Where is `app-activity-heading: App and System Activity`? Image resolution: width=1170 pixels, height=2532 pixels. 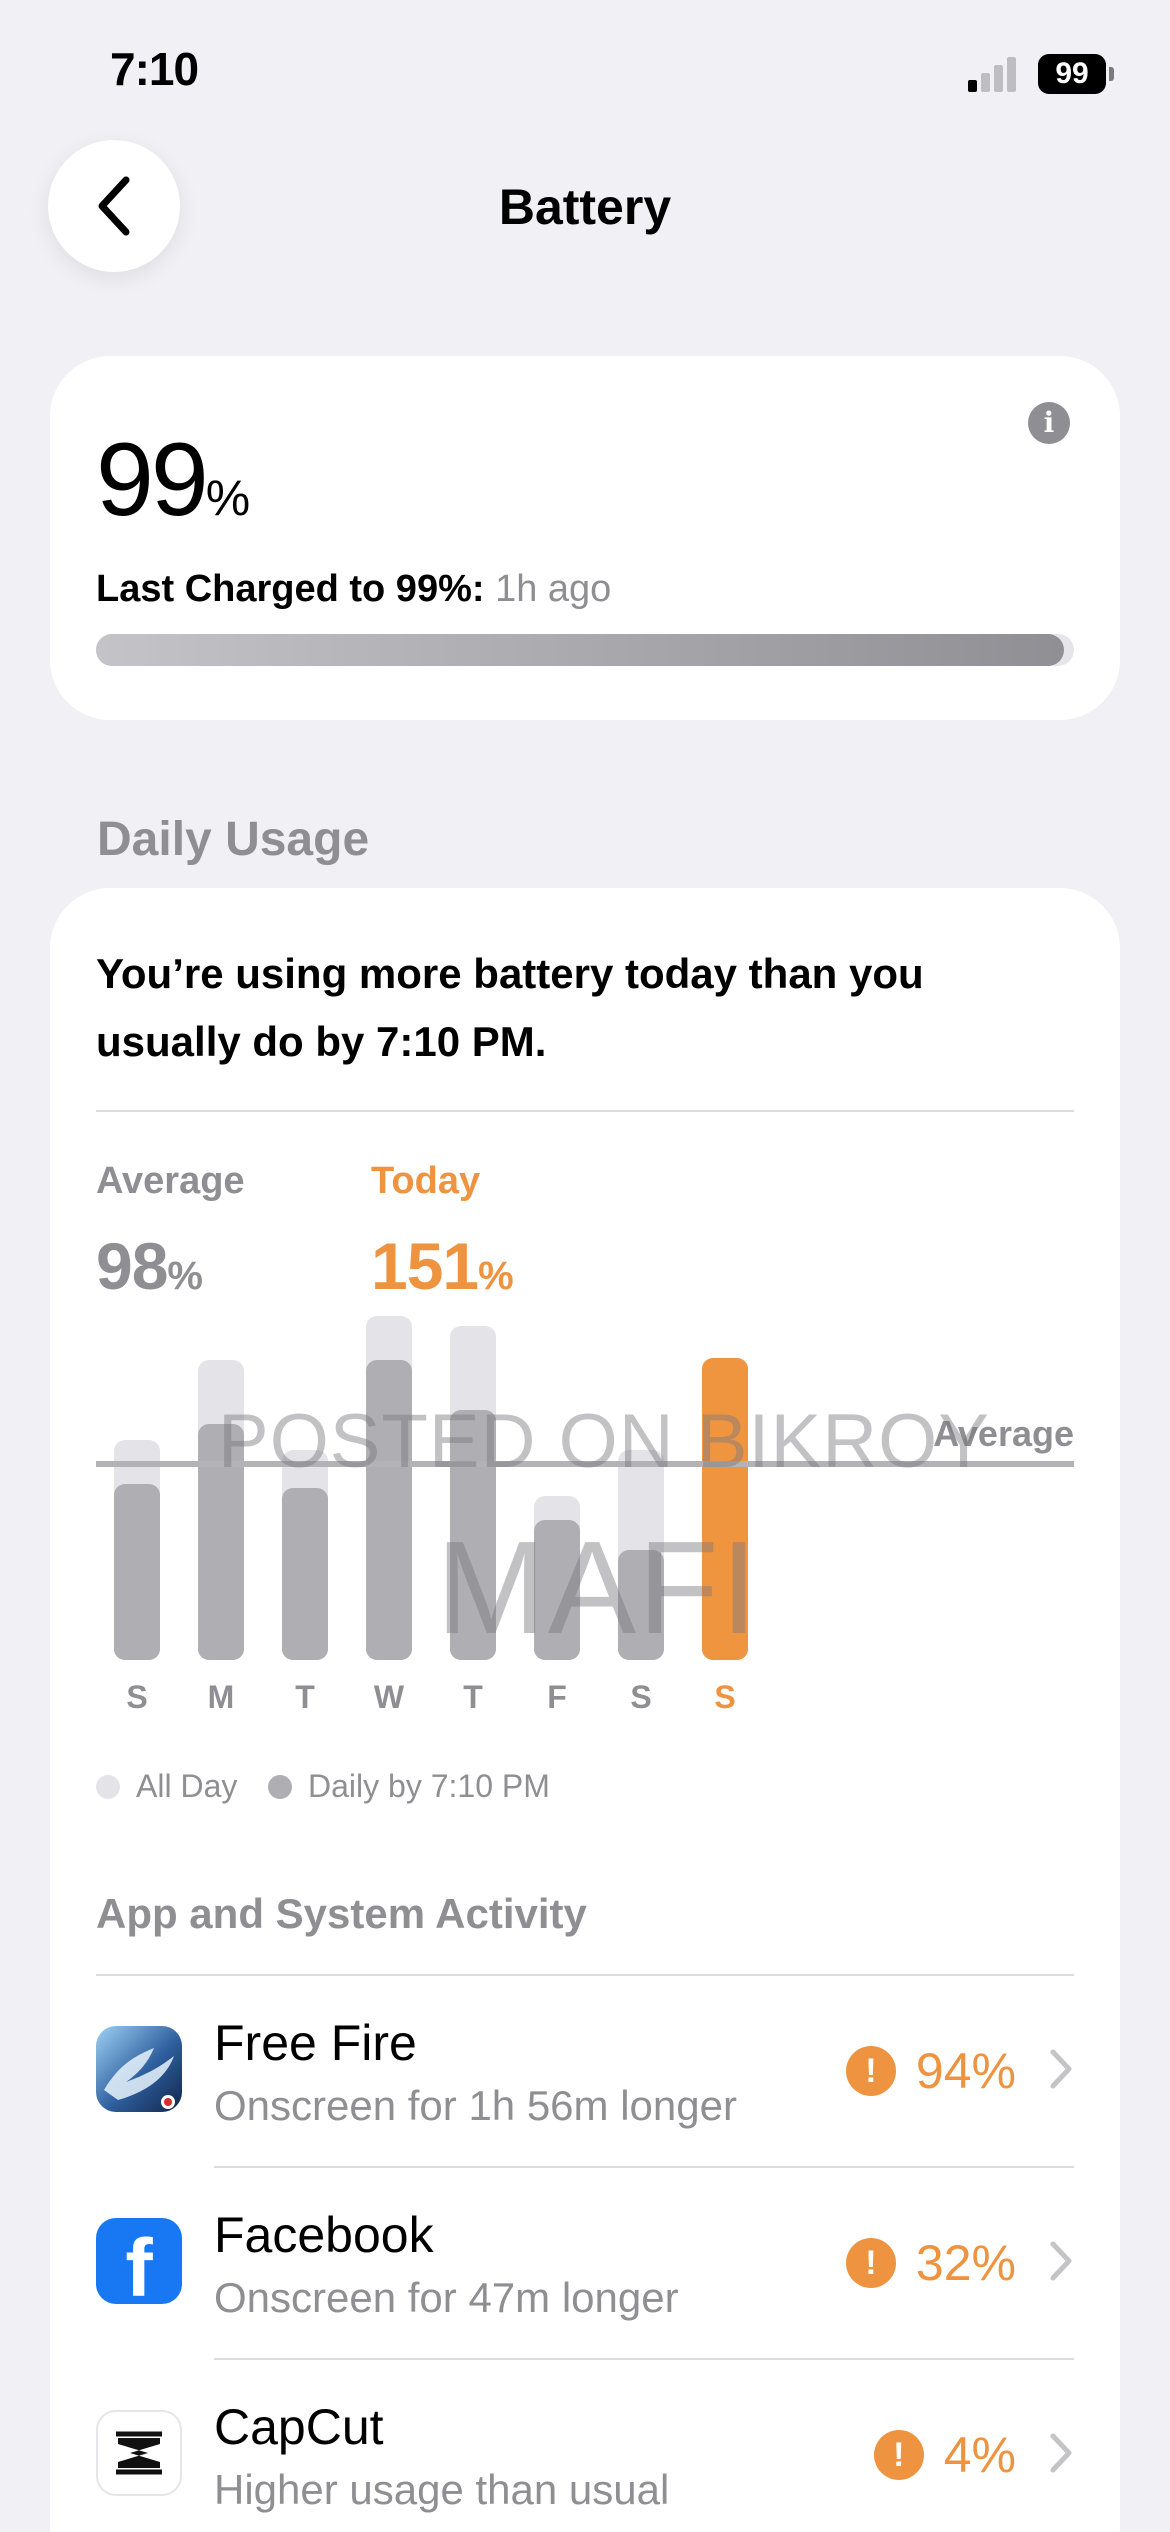 app-activity-heading: App and System Activity is located at coordinates (341, 1913).